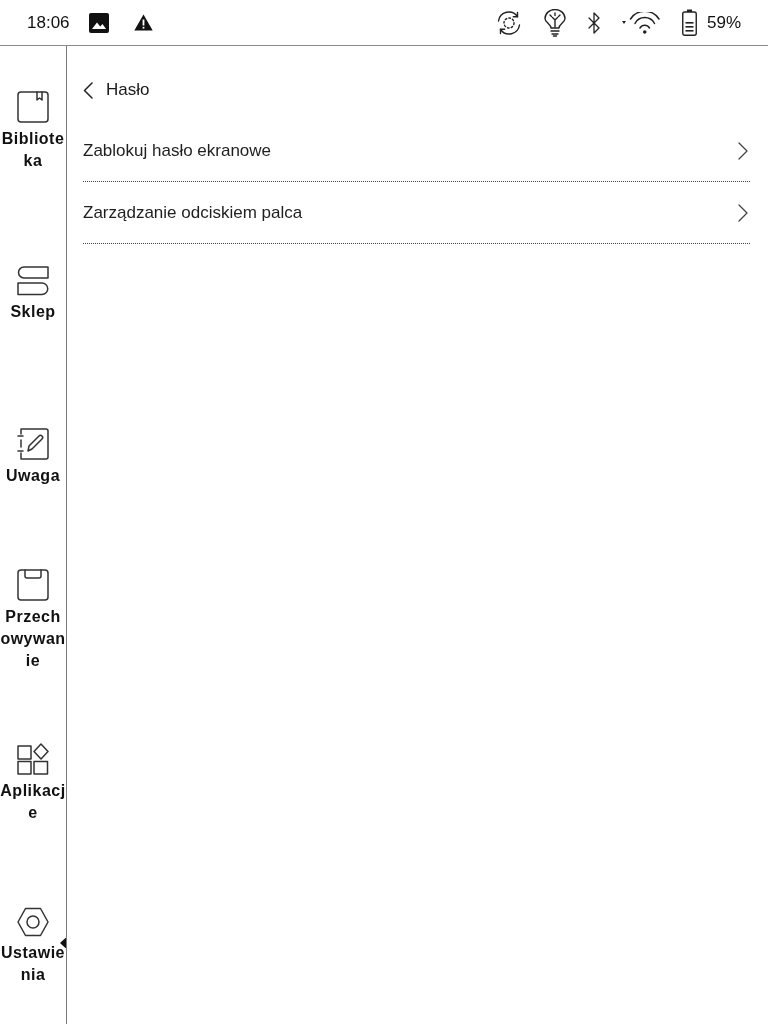 This screenshot has height=1024, width=768. I want to click on battery-percentage: 59%, so click(723, 22).